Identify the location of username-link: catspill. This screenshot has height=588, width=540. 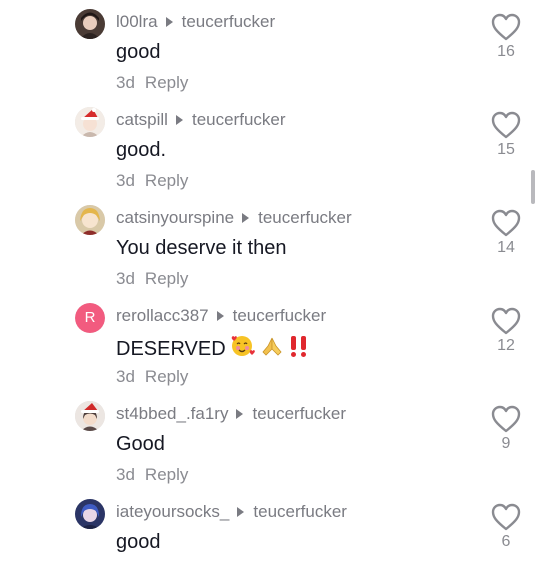
(142, 119).